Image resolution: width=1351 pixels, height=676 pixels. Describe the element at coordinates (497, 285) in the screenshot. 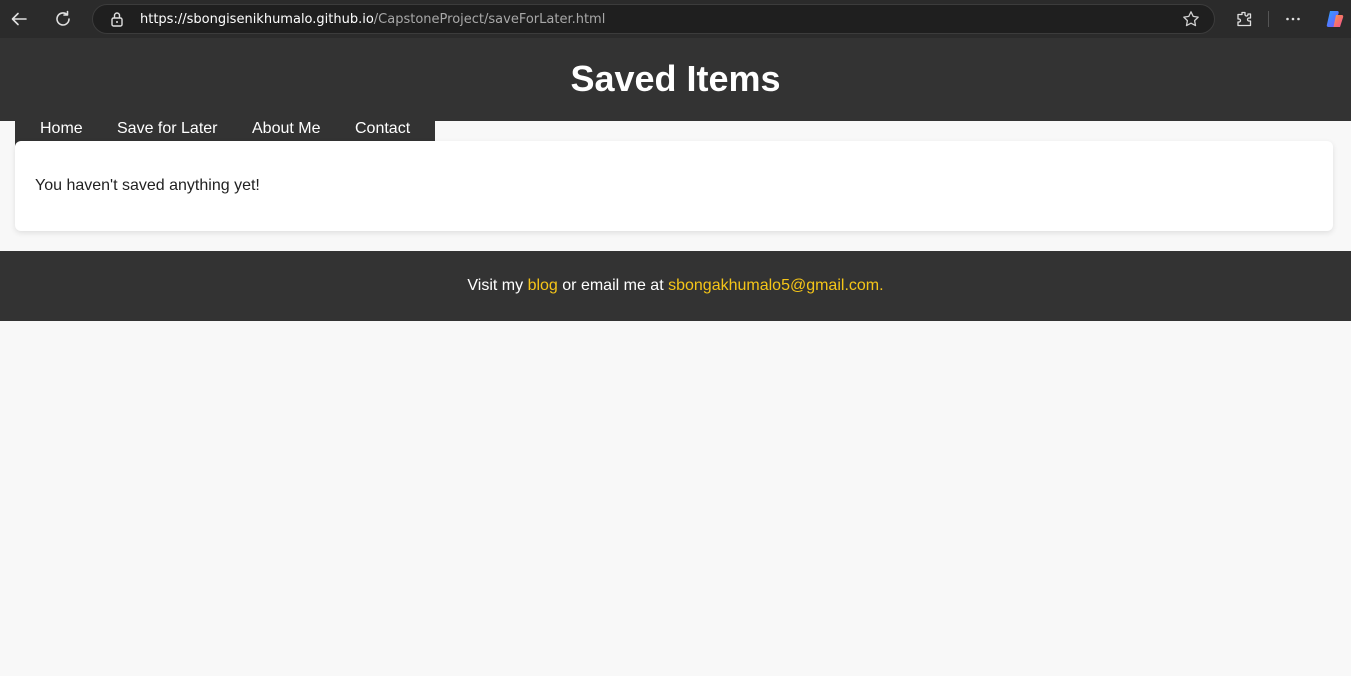

I see `footer-prefix: Visit my` at that location.